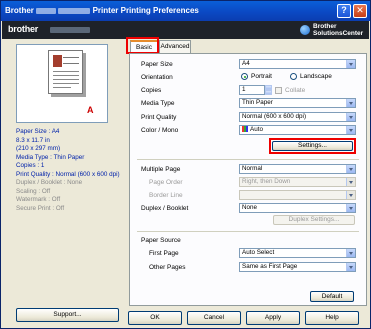 This screenshot has height=329, width=371. Describe the element at coordinates (49, 182) in the screenshot. I see `summary-duplex: Duplex / Booklet : None` at that location.